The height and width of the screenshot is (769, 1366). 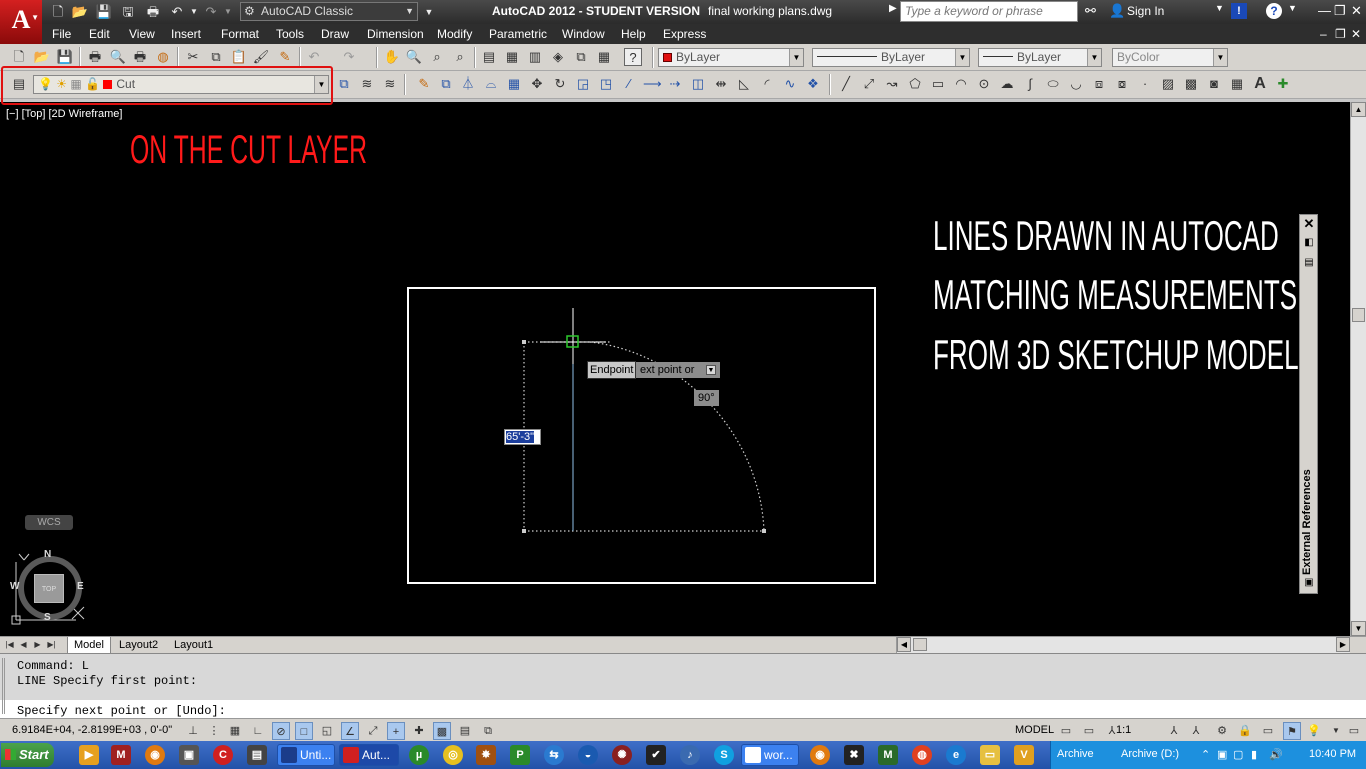 What do you see at coordinates (1123, 730) in the screenshot?
I see `annotation-scale-value: 1:1` at bounding box center [1123, 730].